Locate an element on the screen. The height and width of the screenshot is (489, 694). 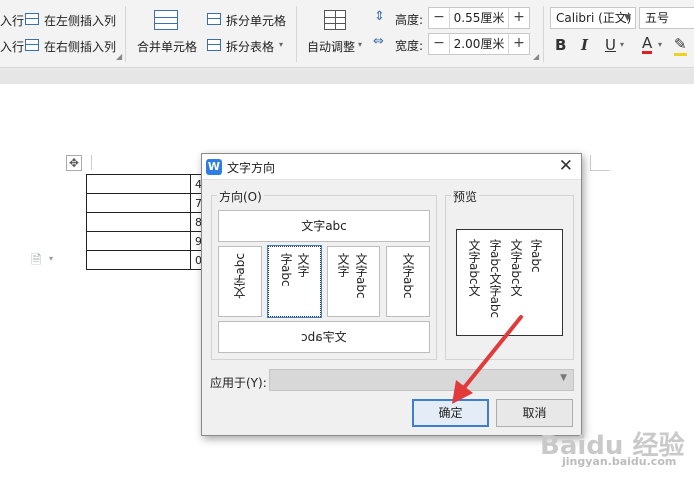
watermark-url: jingyan.baidu.com is located at coordinates (619, 461).